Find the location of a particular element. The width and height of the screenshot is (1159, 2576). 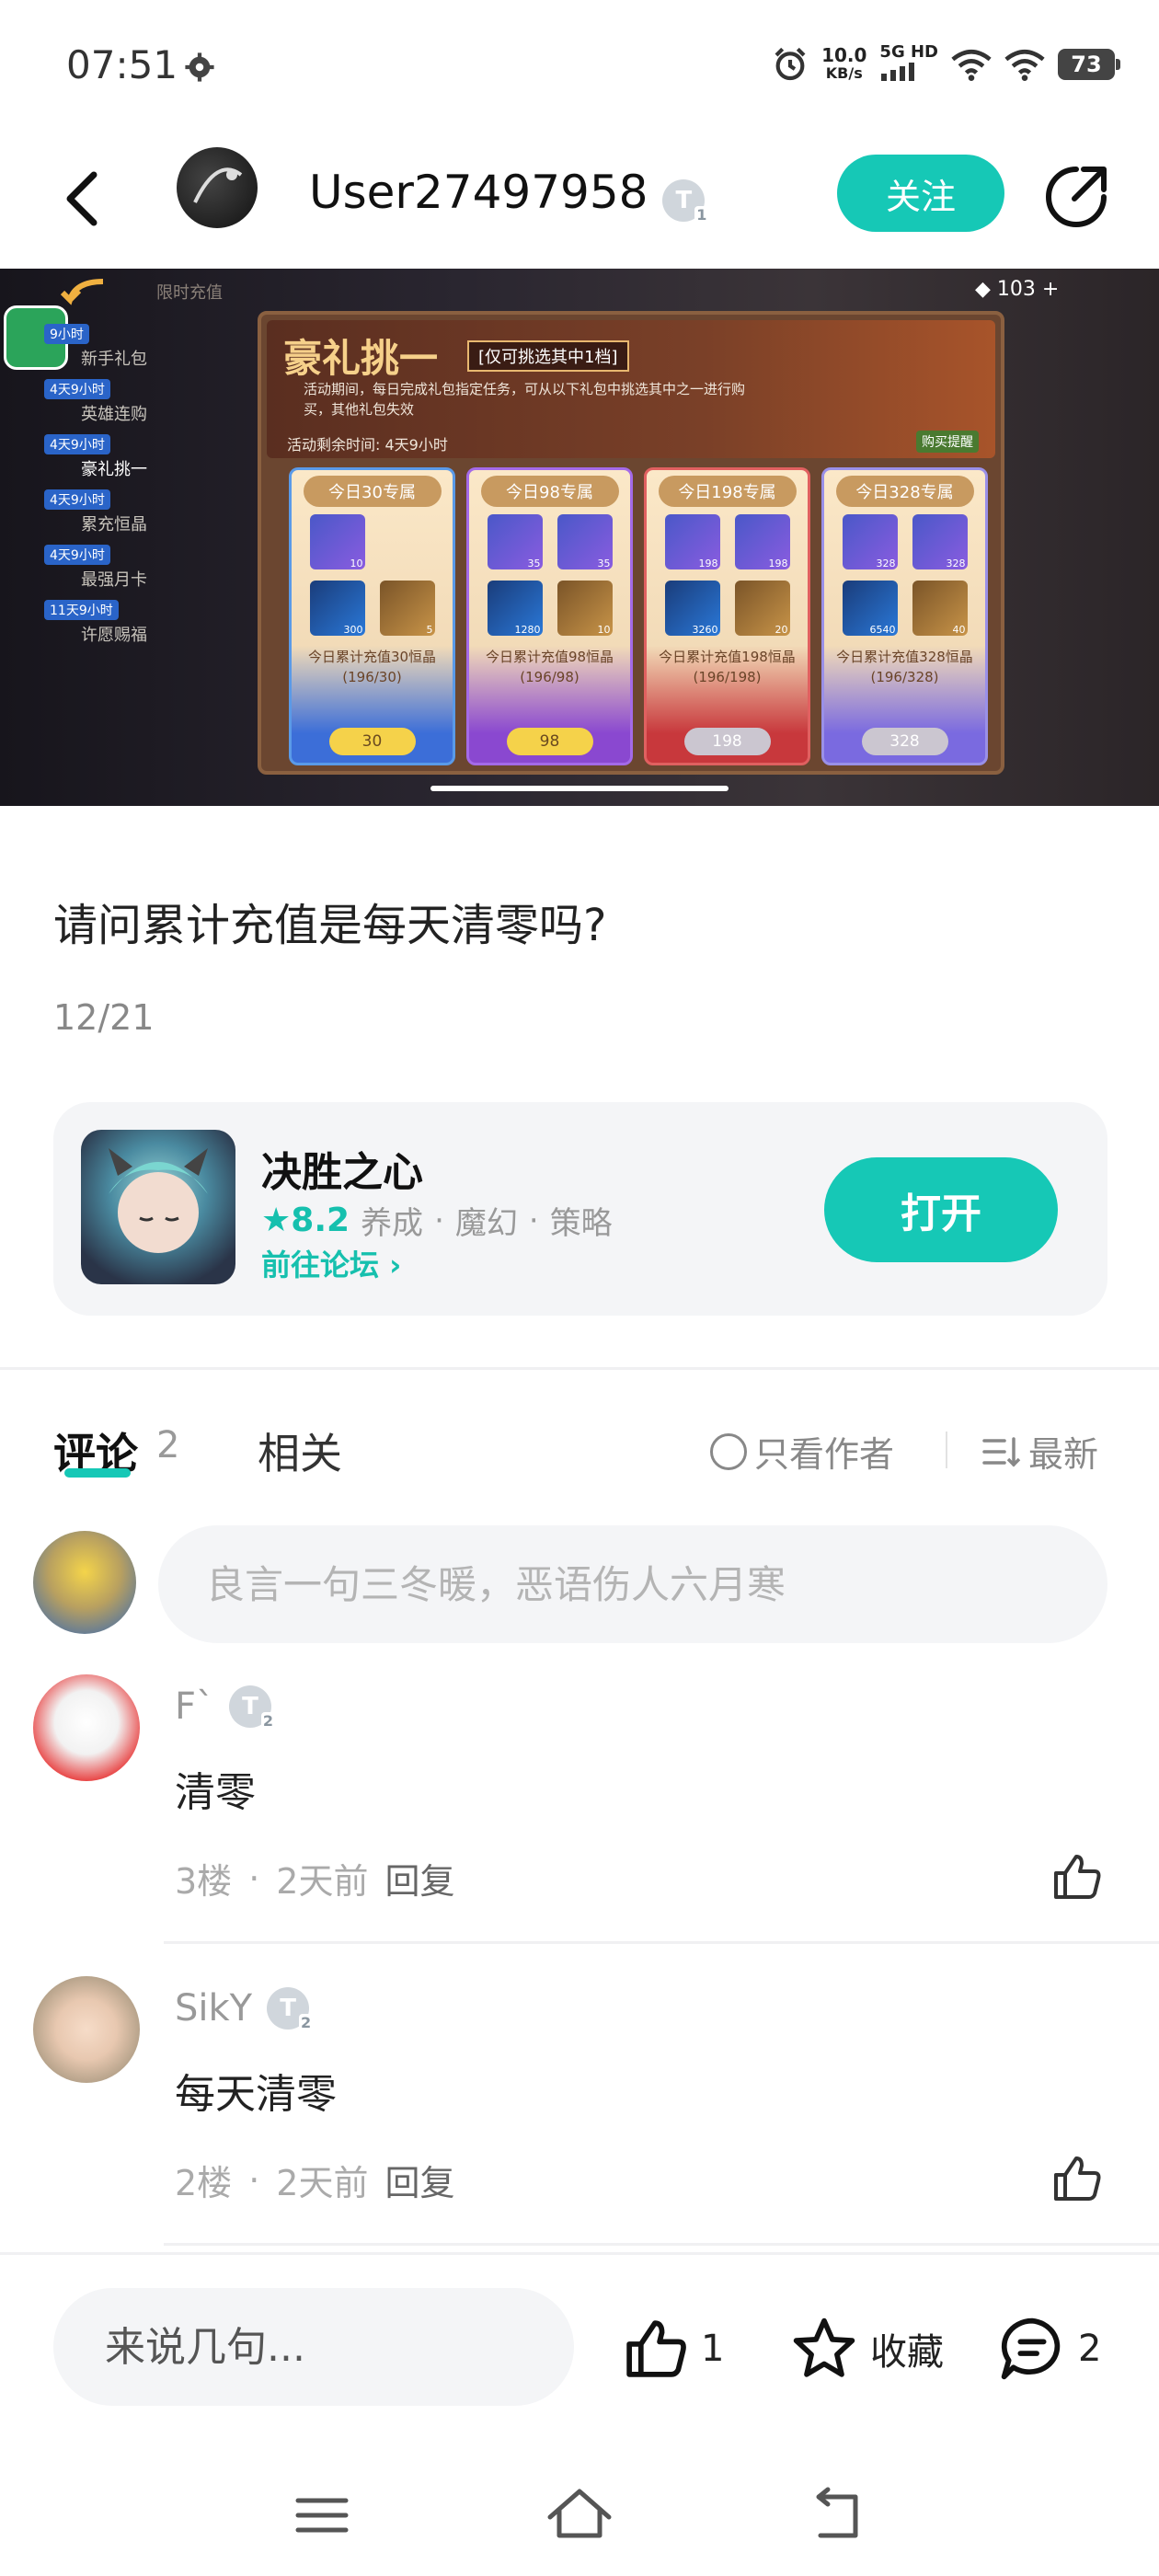

gem-item-icon: 35 is located at coordinates (585, 541).